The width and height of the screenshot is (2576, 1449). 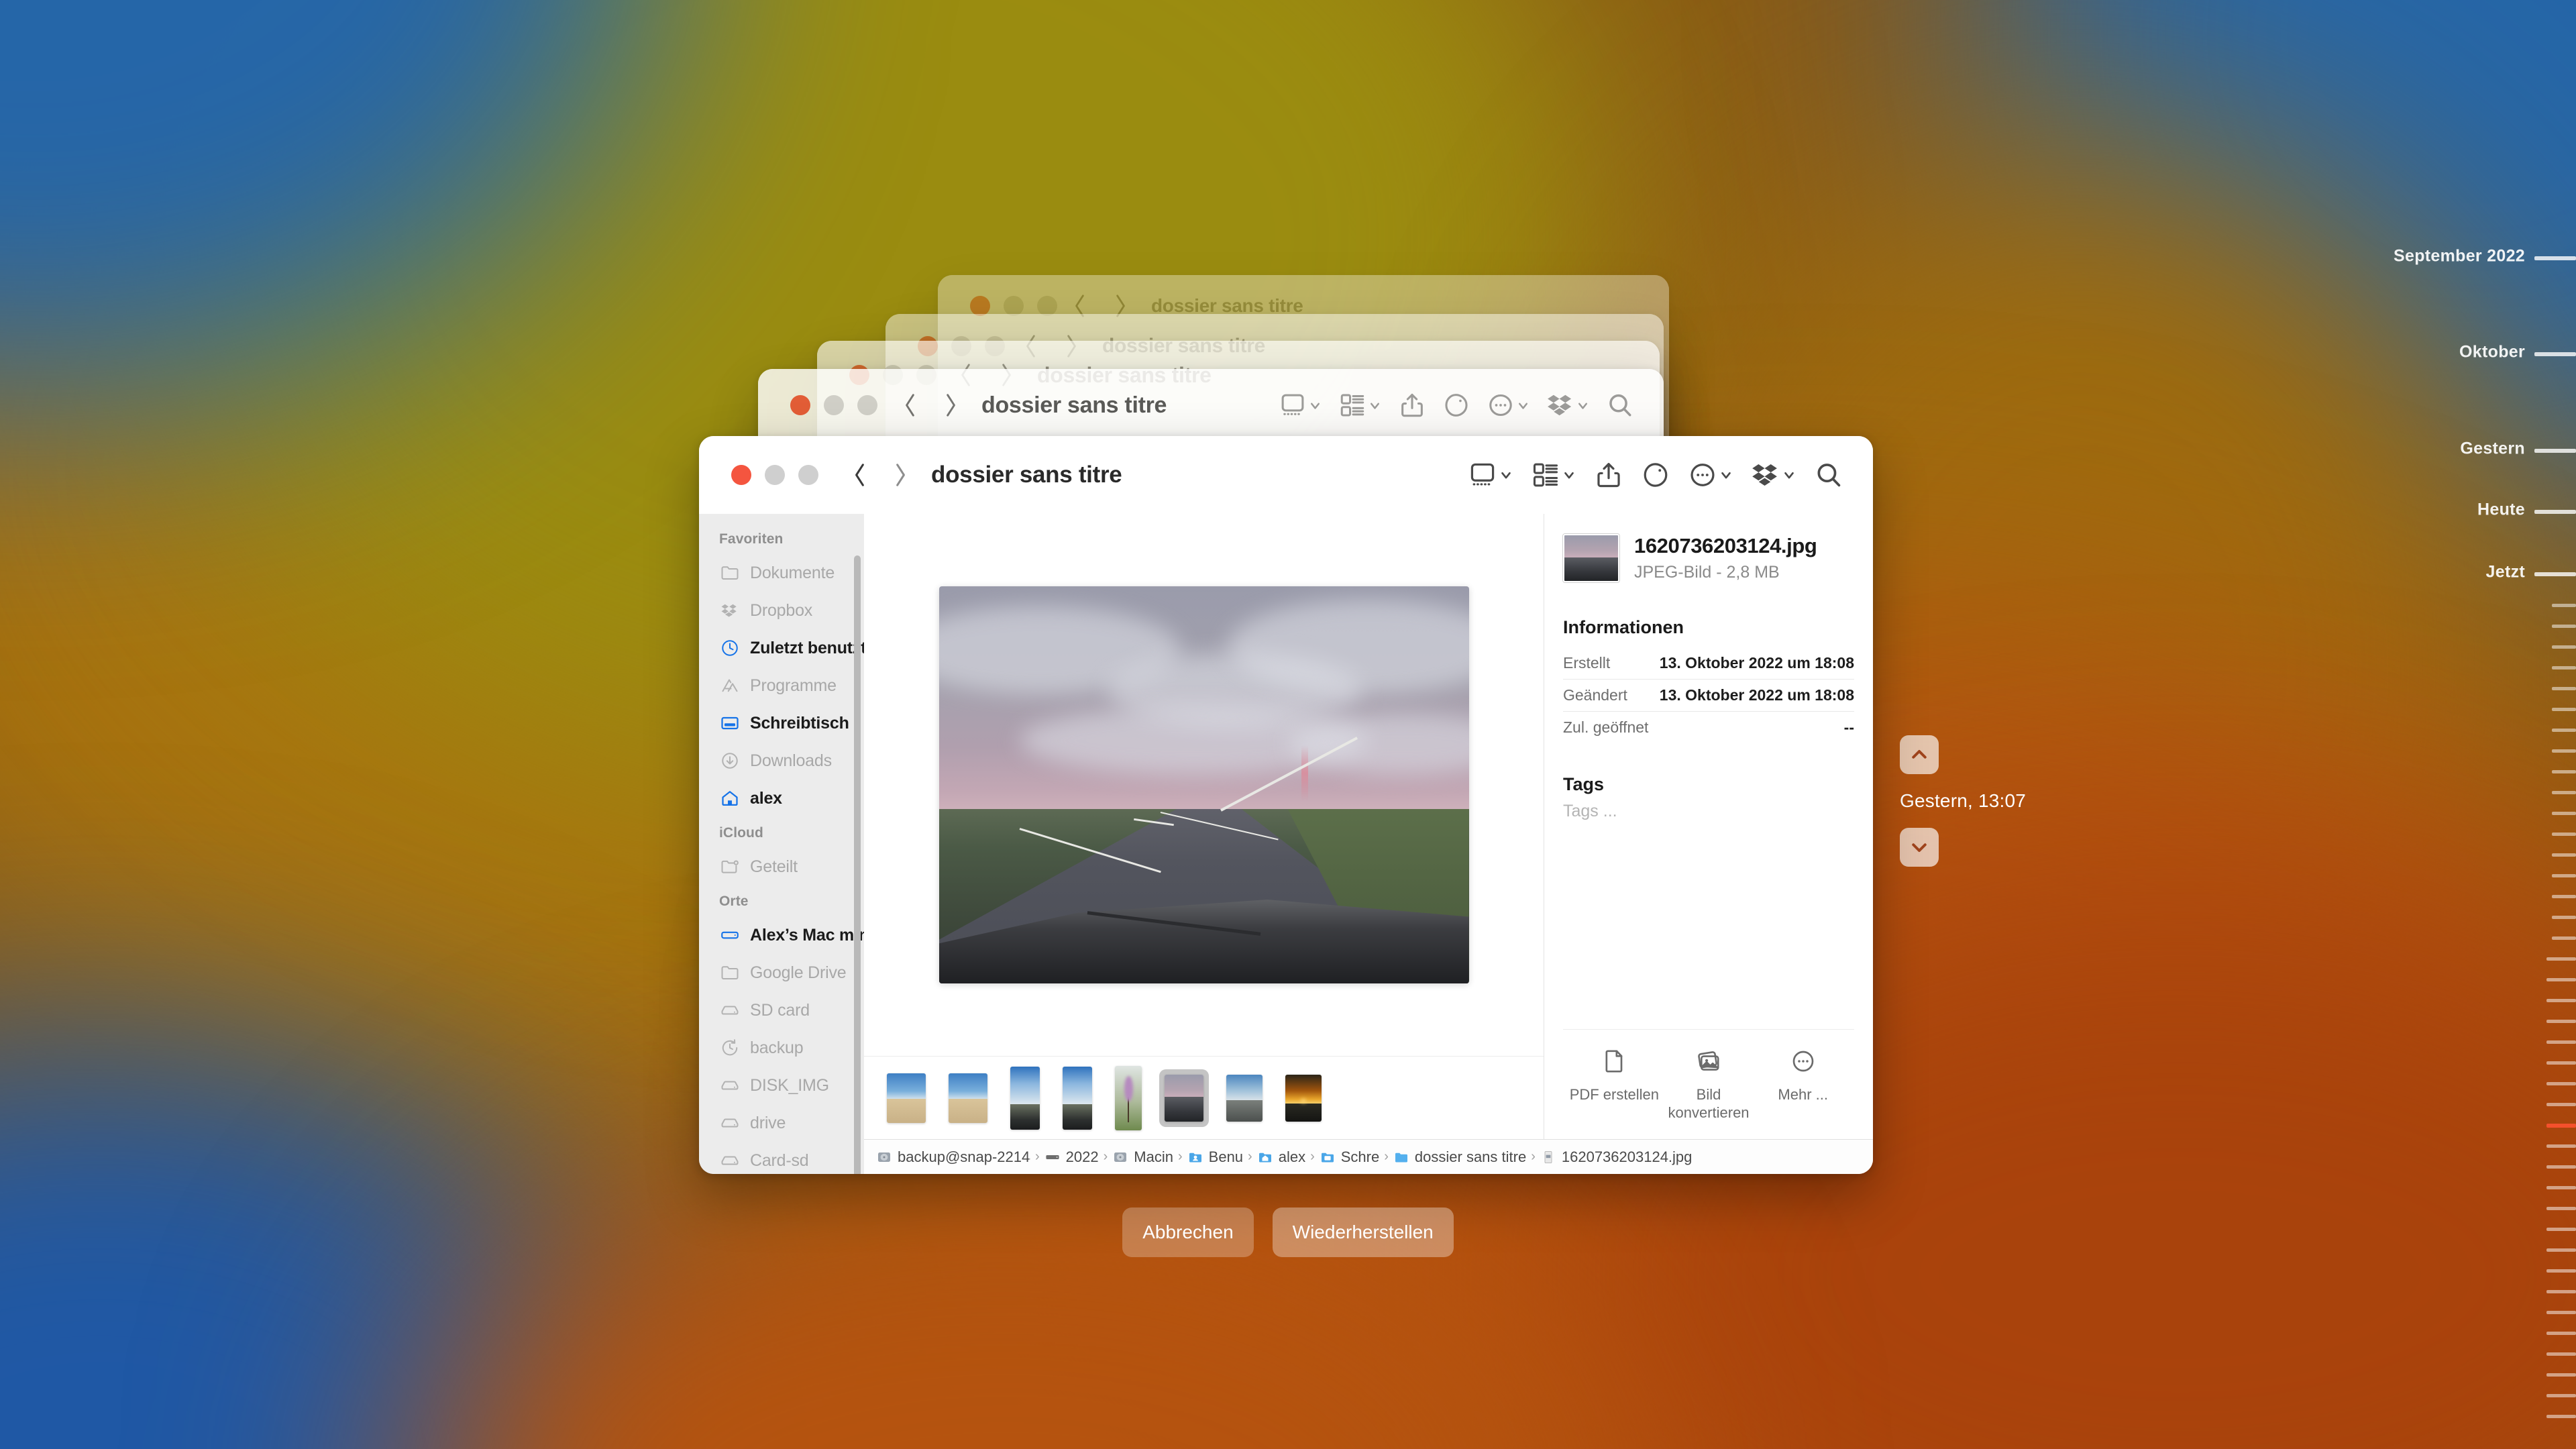 I want to click on sidebar-item-programme: Programme, so click(x=781, y=685).